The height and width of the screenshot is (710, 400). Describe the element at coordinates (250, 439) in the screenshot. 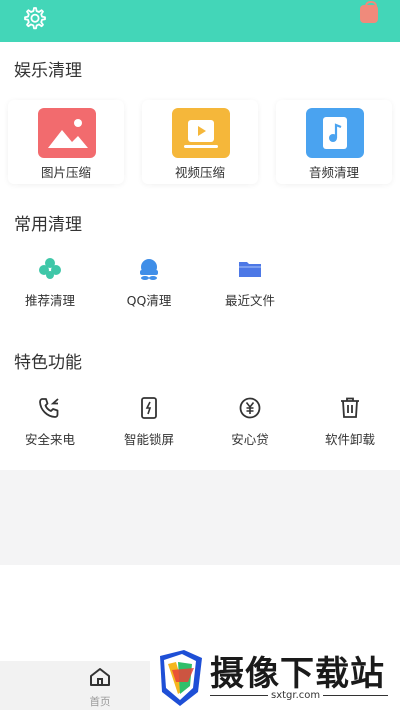

I see `tool-label: 安心贷` at that location.